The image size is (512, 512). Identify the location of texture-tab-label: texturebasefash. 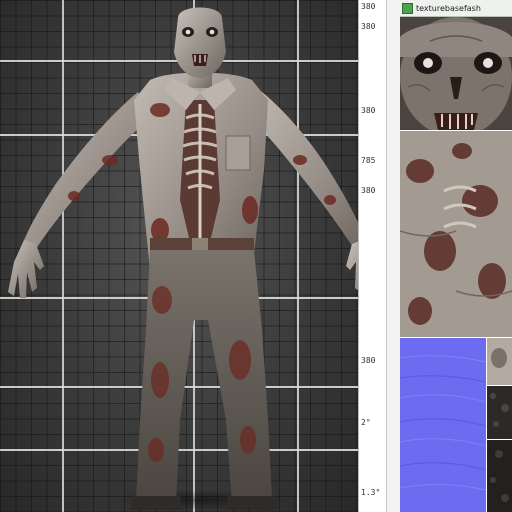
(448, 8).